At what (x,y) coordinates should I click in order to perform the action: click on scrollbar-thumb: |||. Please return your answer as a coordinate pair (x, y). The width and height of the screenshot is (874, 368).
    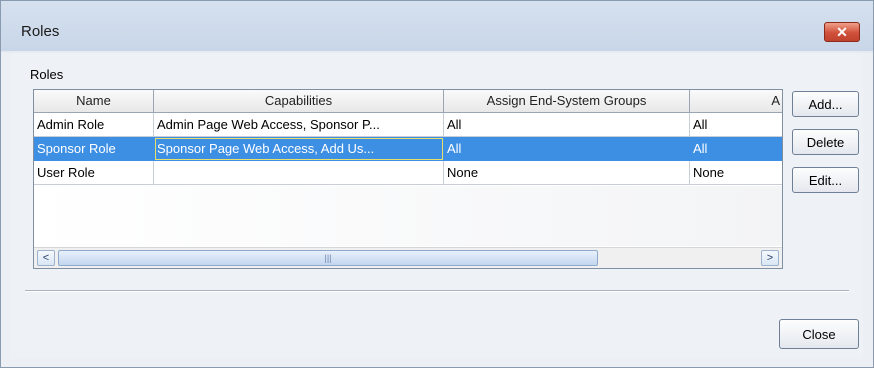
    Looking at the image, I should click on (328, 258).